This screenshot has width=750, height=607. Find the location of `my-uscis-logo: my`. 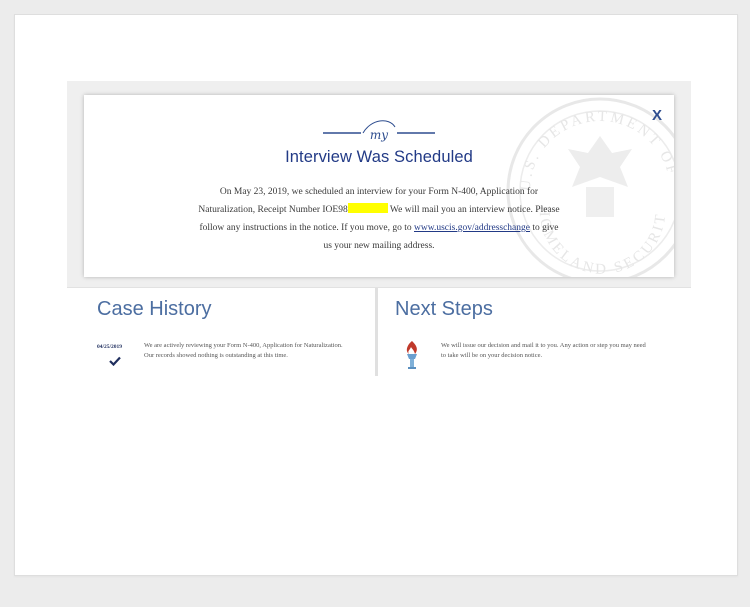

my-uscis-logo: my is located at coordinates (379, 132).